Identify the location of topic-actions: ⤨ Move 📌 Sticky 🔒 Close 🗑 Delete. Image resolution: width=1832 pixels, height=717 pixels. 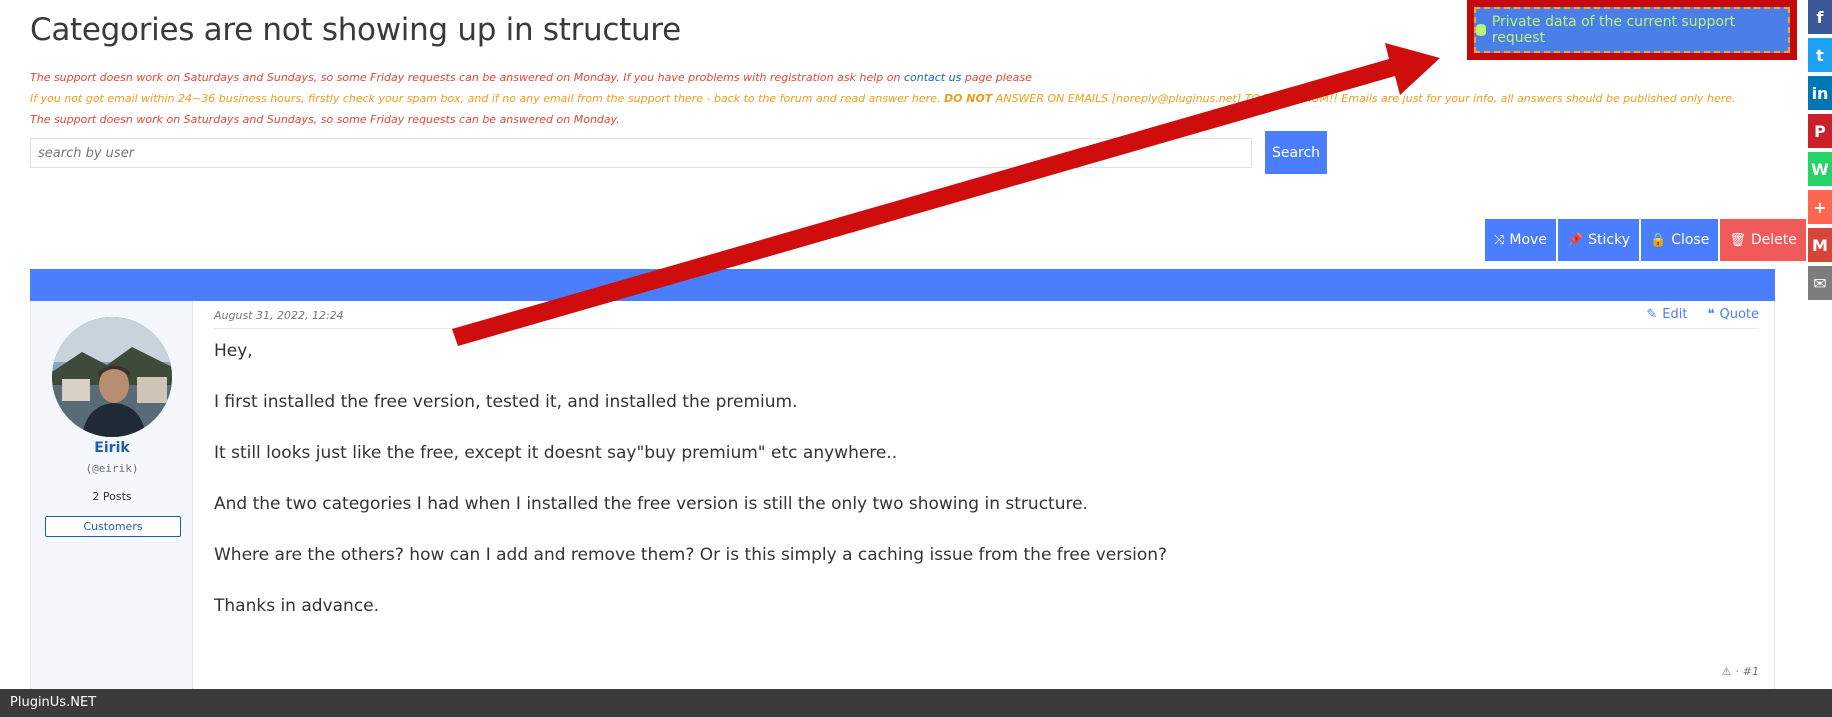
(1645, 240).